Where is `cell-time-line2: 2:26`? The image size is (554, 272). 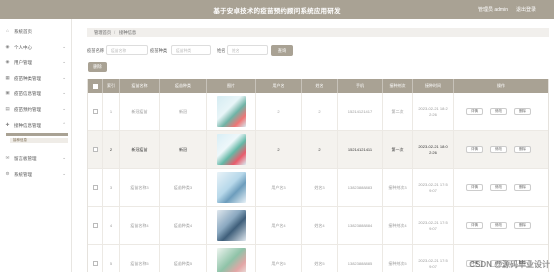 cell-time-line2: 2:26 is located at coordinates (433, 152).